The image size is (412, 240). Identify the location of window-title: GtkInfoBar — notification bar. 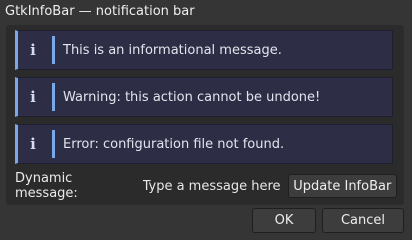
(100, 11).